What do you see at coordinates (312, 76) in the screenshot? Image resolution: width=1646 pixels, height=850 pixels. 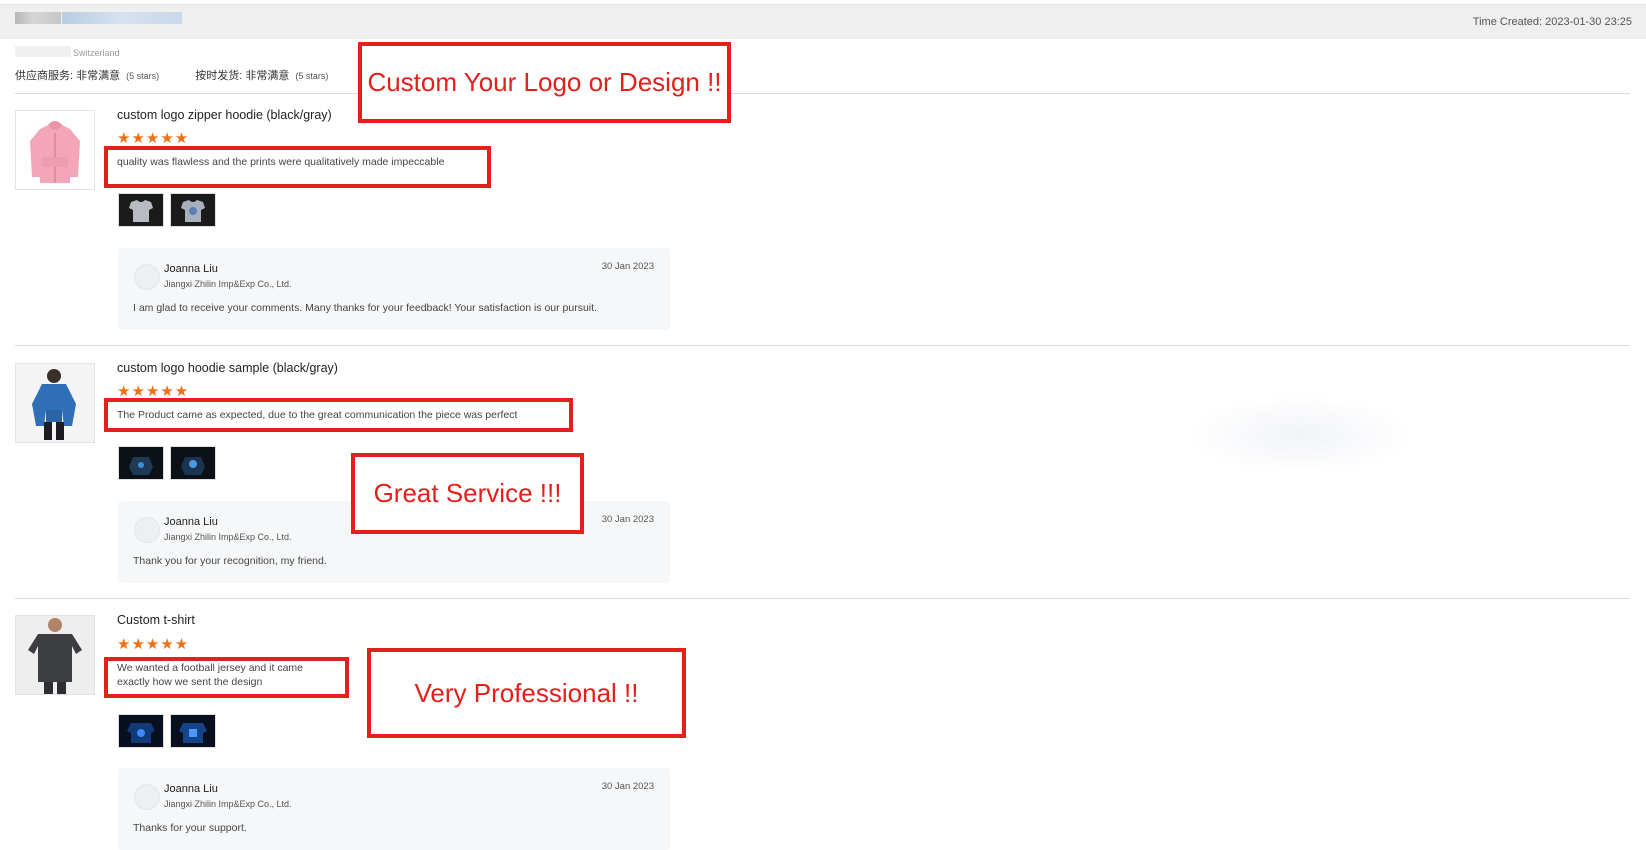 I see `rating-delivery-stars: (5 stars)` at bounding box center [312, 76].